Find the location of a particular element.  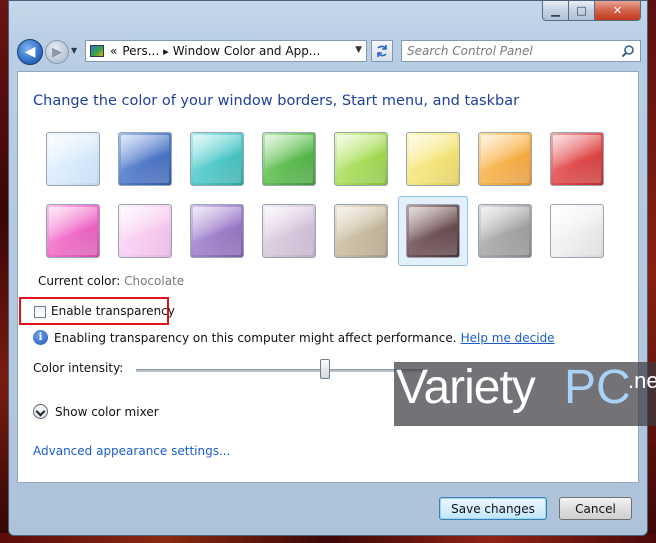

color-swatch-fuchsia is located at coordinates (73, 231).